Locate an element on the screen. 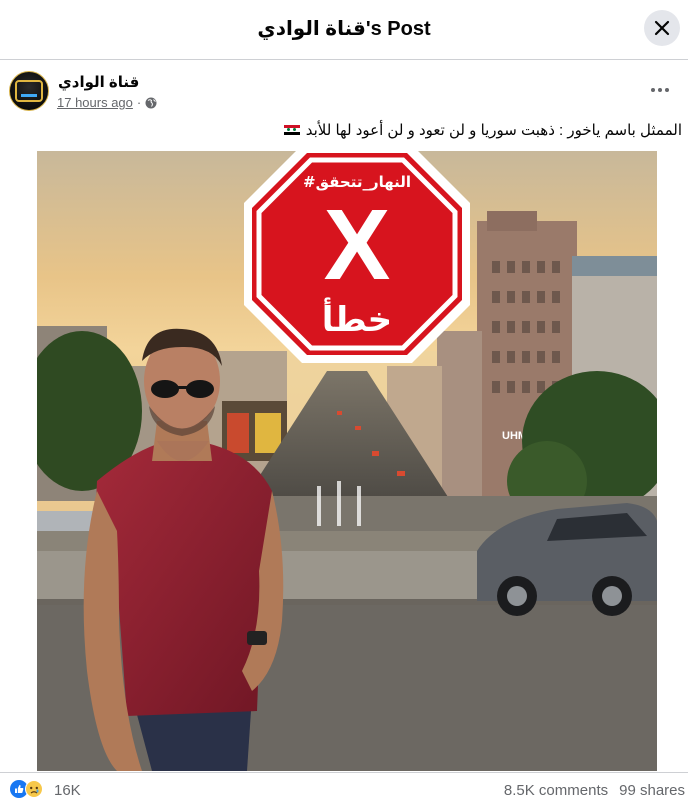 Image resolution: width=688 pixels, height=805 pixels. reaction-count: 16K is located at coordinates (67, 790).